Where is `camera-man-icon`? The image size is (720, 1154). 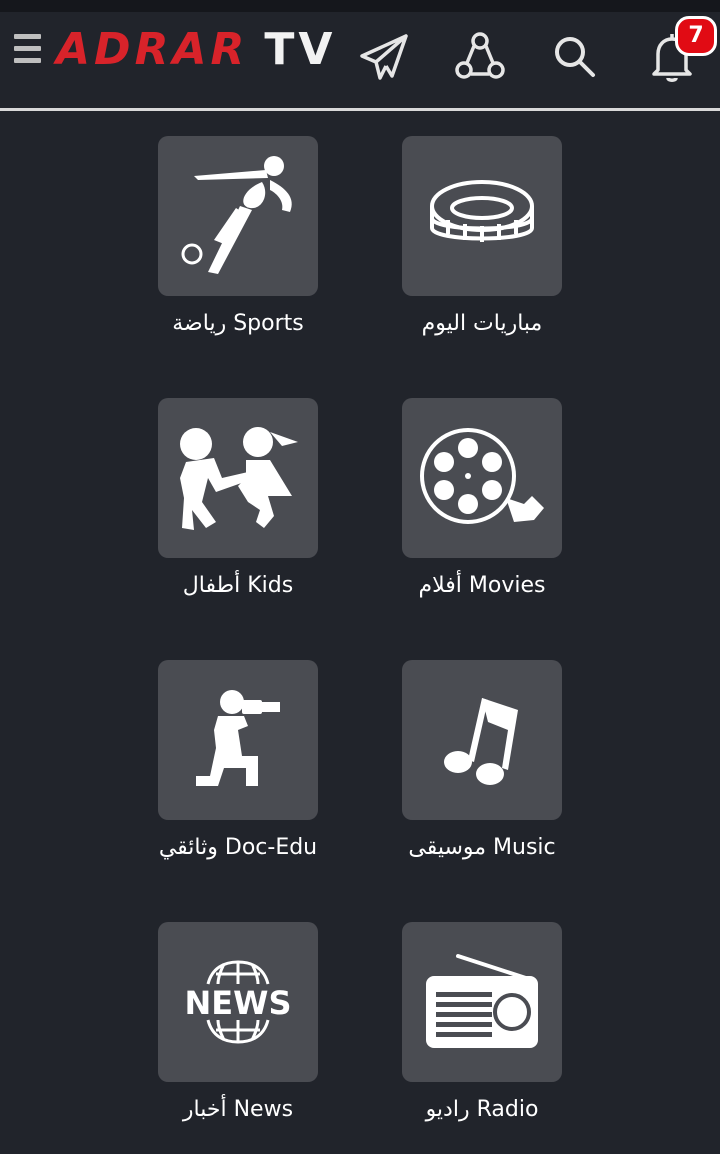 camera-man-icon is located at coordinates (238, 738).